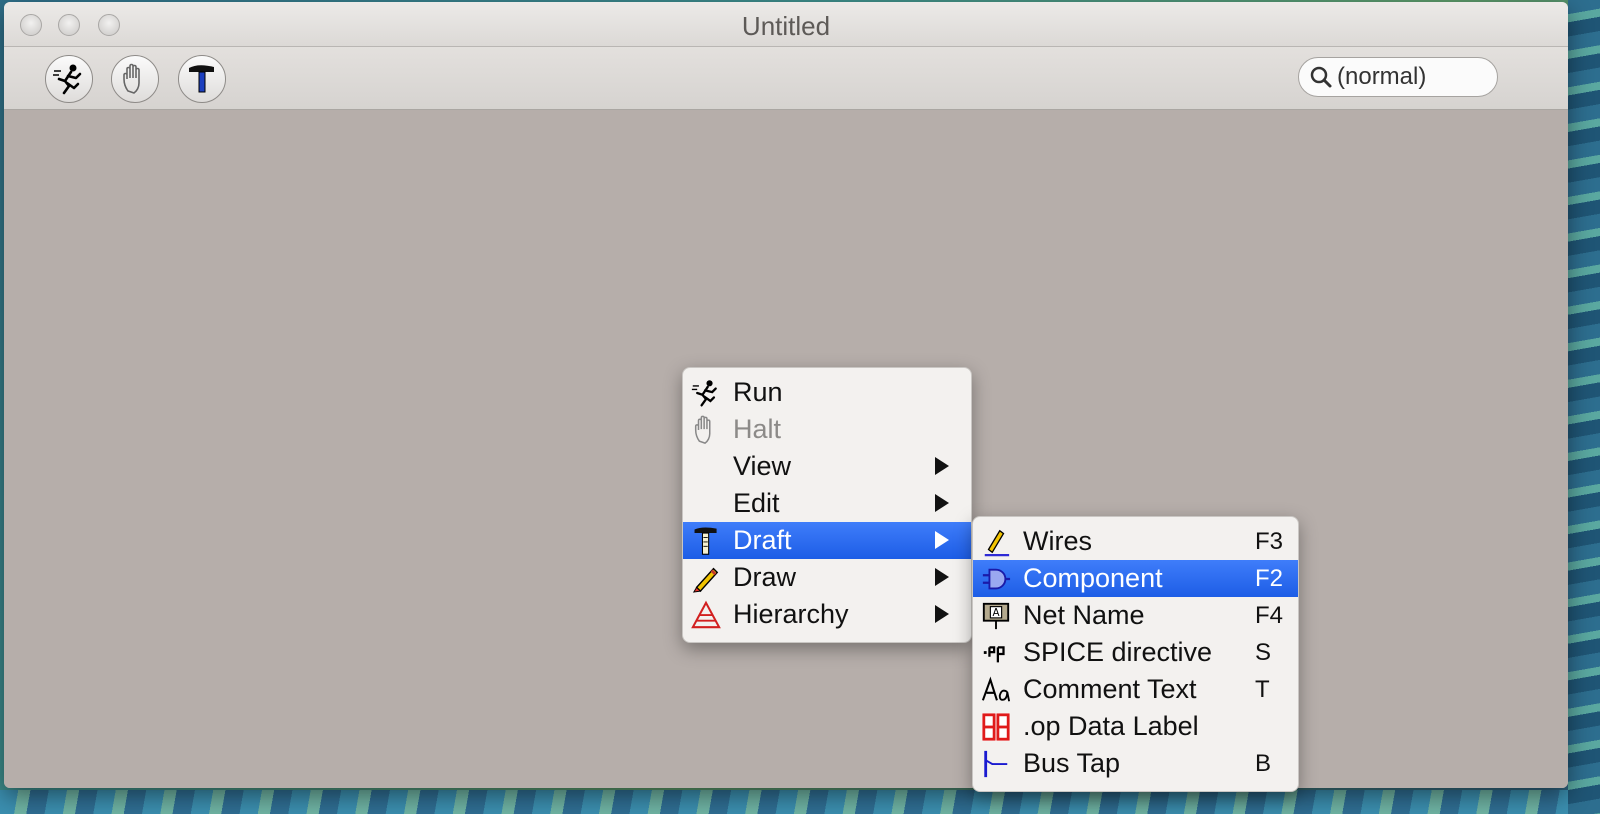  What do you see at coordinates (1084, 615) in the screenshot?
I see `submenu-item-label: Net Name` at bounding box center [1084, 615].